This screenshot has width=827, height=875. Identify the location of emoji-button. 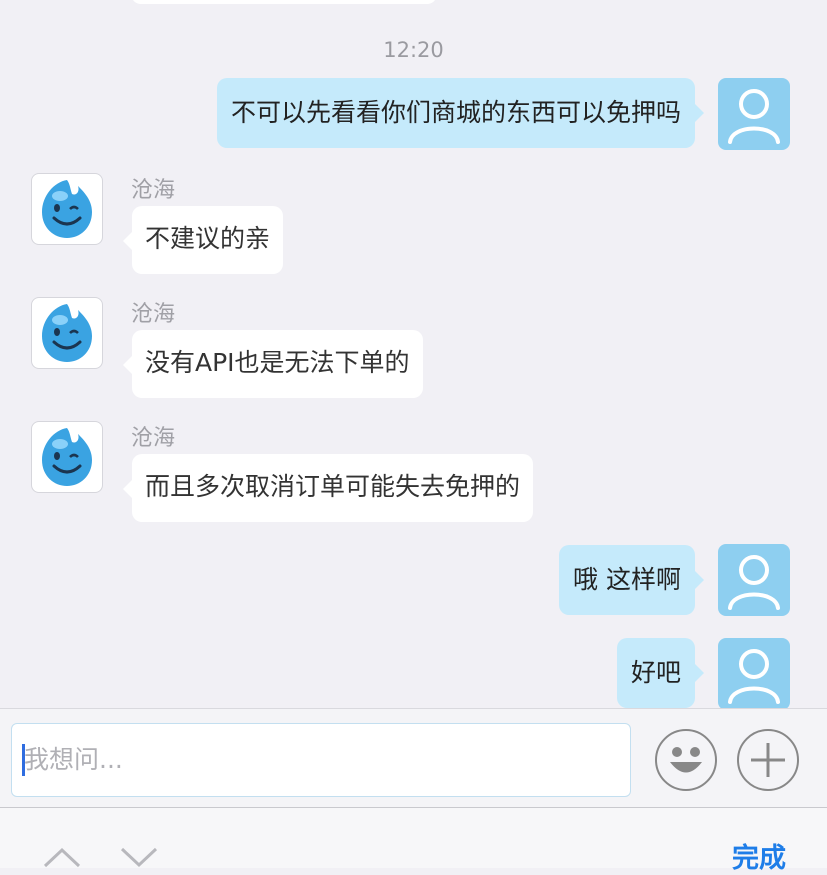
(686, 760).